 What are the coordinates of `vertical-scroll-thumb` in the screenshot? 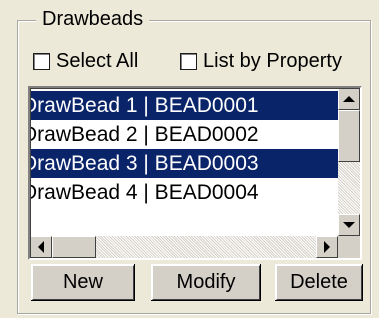 It's located at (349, 136).